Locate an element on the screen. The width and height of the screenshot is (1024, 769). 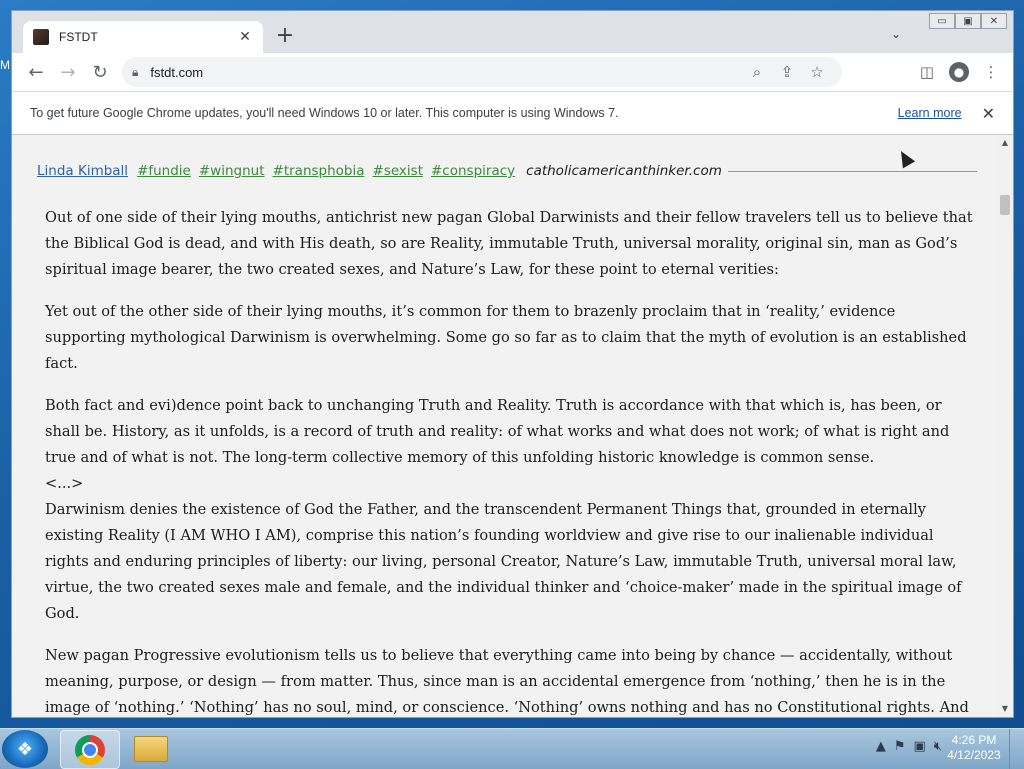
address-bar: 🔒︎ fstdt.com ⌕ ⇪ ☆ is located at coordinates (482, 72).